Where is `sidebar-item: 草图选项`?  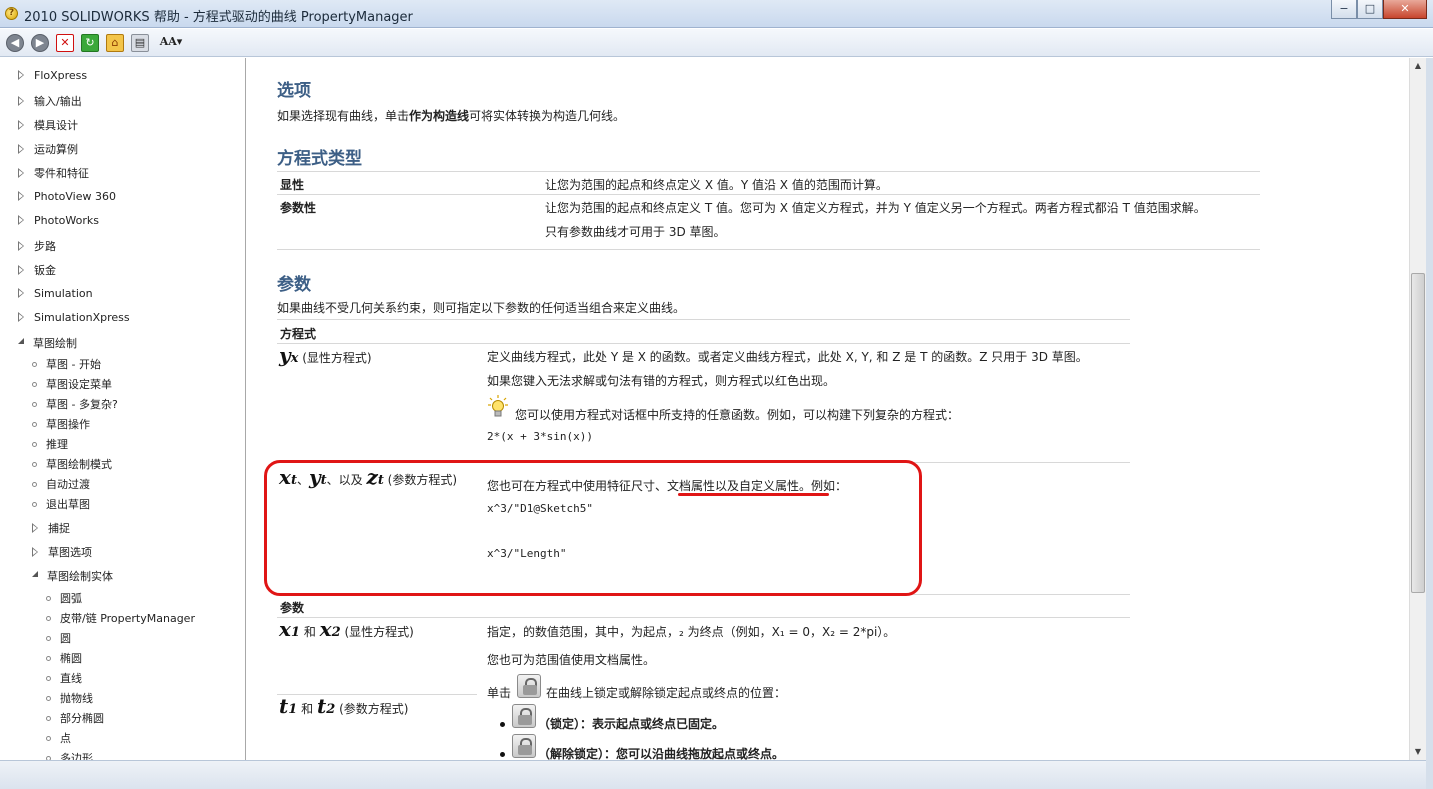 sidebar-item: 草图选项 is located at coordinates (62, 552).